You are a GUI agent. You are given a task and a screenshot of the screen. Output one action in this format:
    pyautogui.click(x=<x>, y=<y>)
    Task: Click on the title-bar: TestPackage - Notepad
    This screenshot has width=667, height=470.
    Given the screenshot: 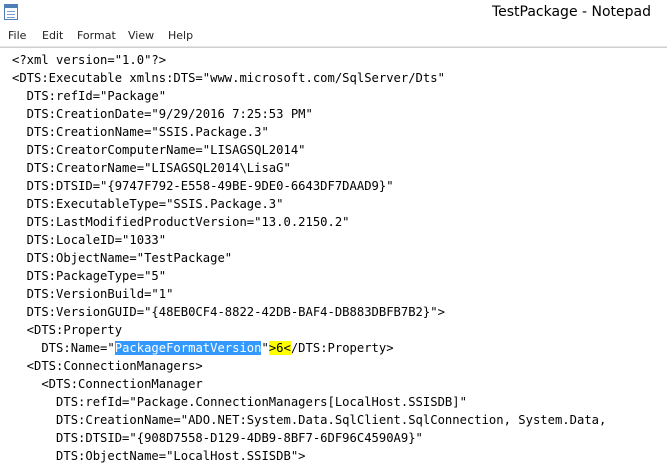 What is the action you would take?
    pyautogui.click(x=333, y=13)
    